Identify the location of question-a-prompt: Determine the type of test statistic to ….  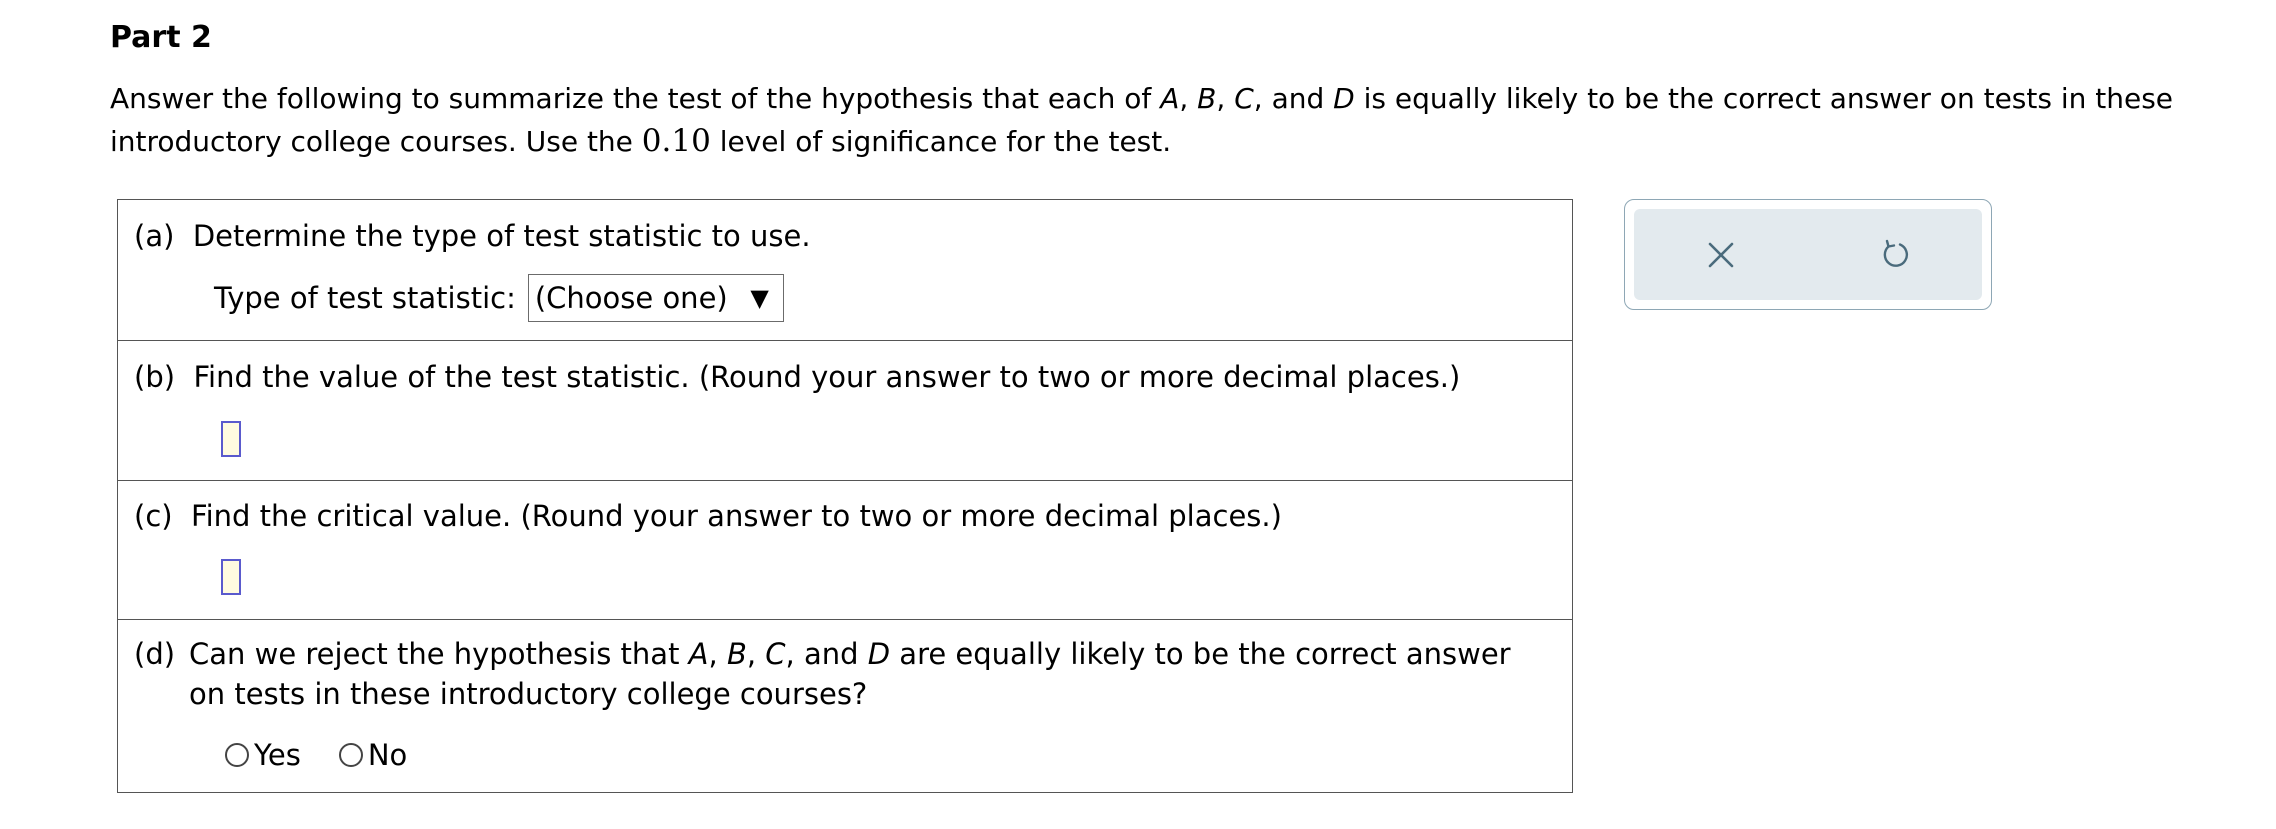
(501, 236).